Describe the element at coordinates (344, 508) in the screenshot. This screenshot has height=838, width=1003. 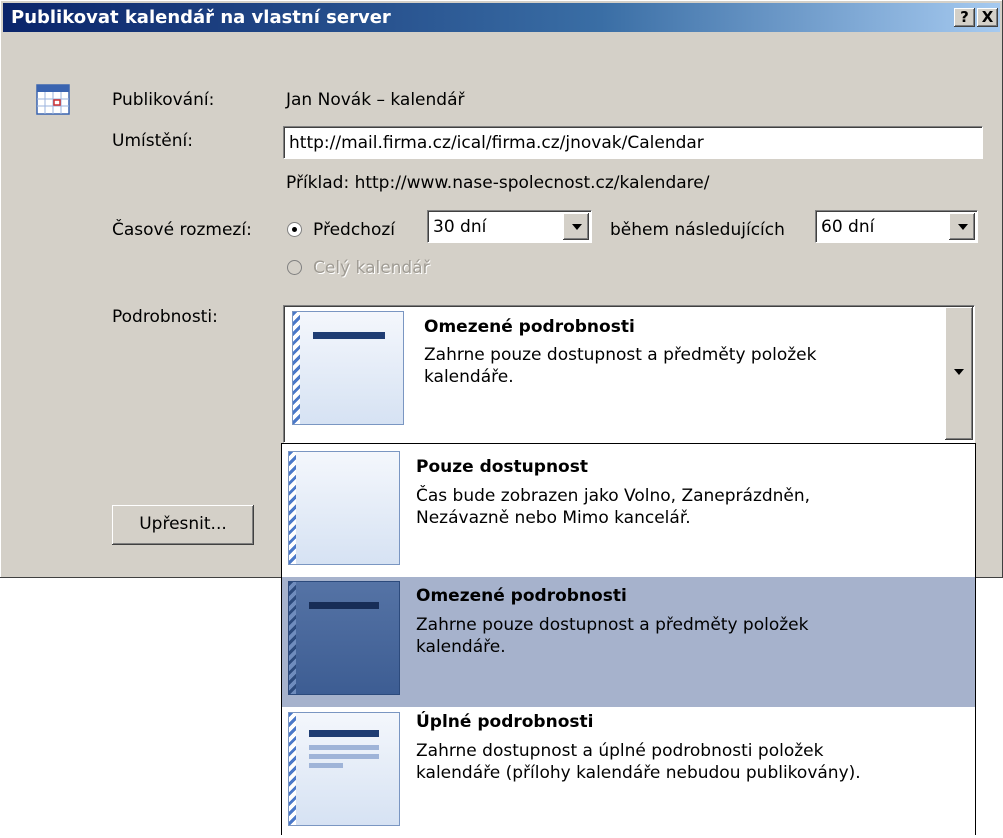
I see `availability-thumbnail` at that location.